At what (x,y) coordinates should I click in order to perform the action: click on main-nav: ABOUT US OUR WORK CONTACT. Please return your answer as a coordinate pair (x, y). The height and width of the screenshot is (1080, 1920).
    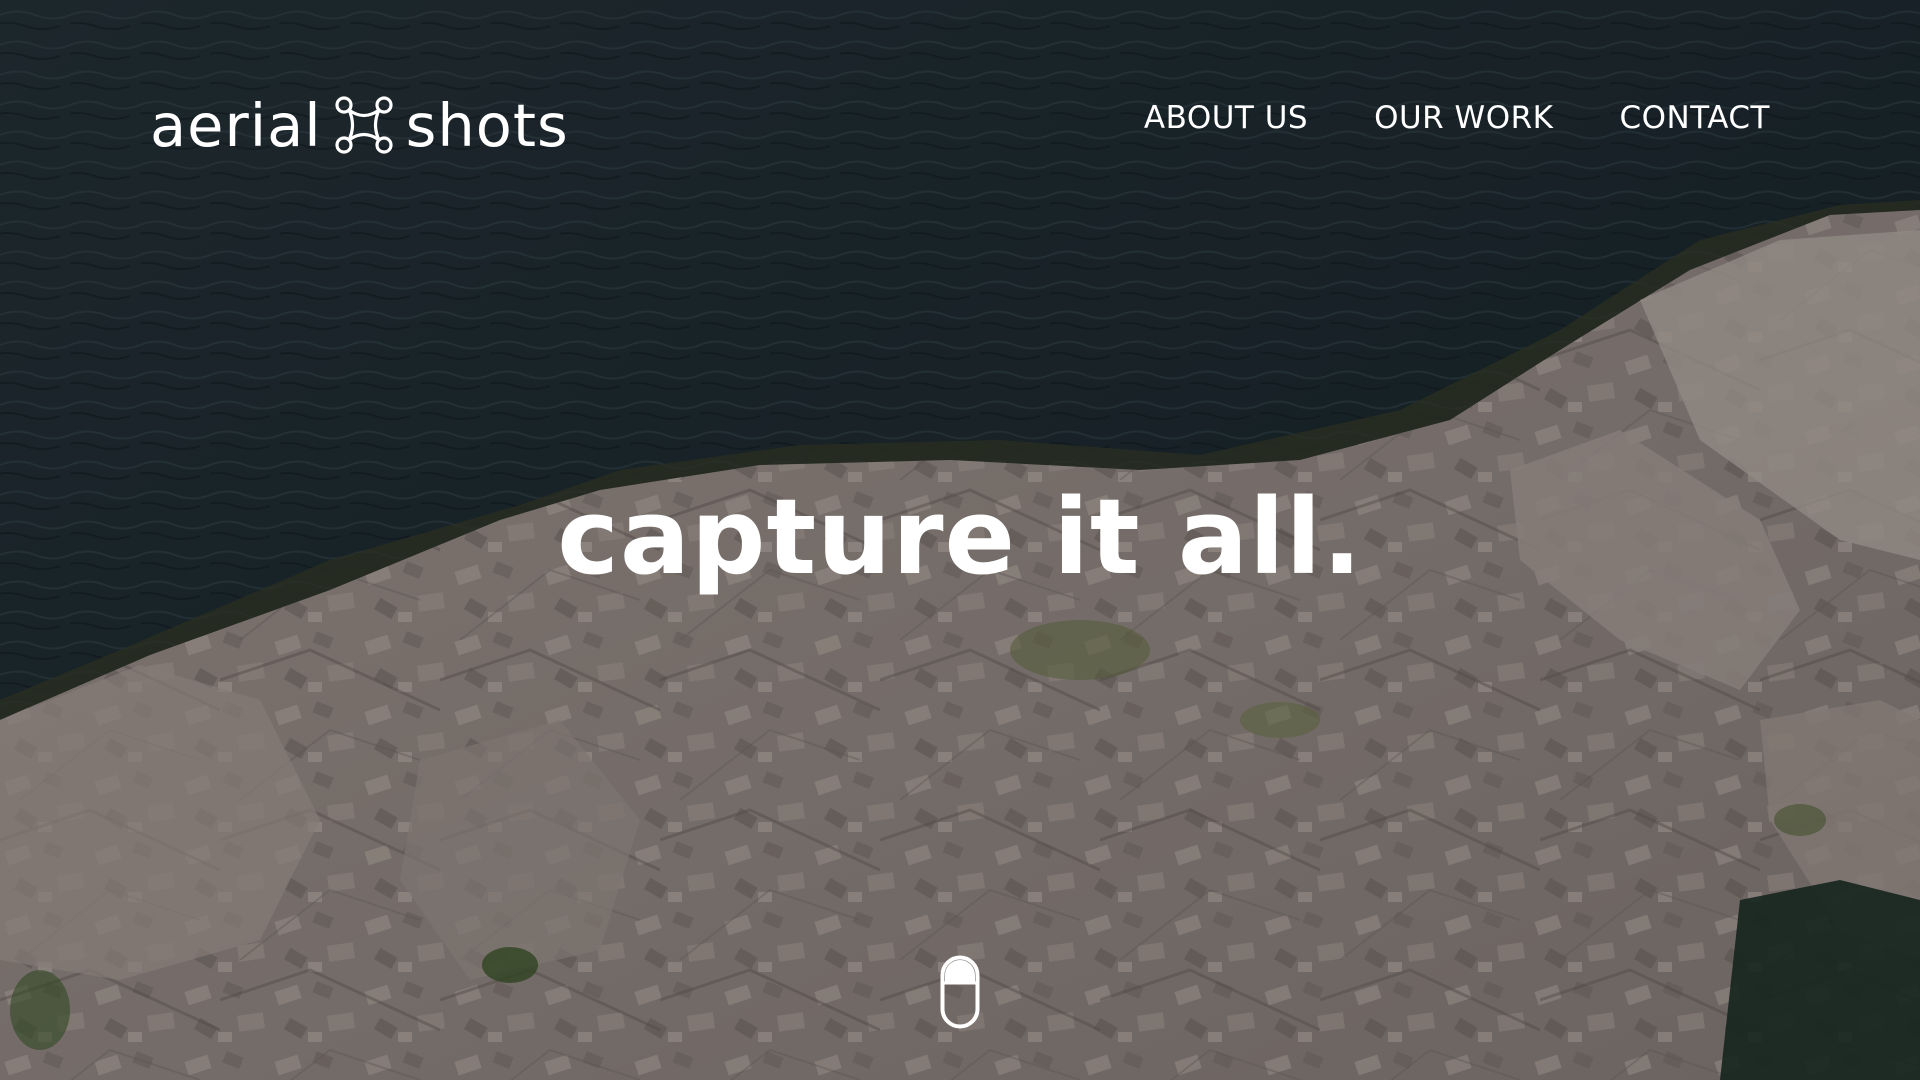
    Looking at the image, I should click on (1457, 118).